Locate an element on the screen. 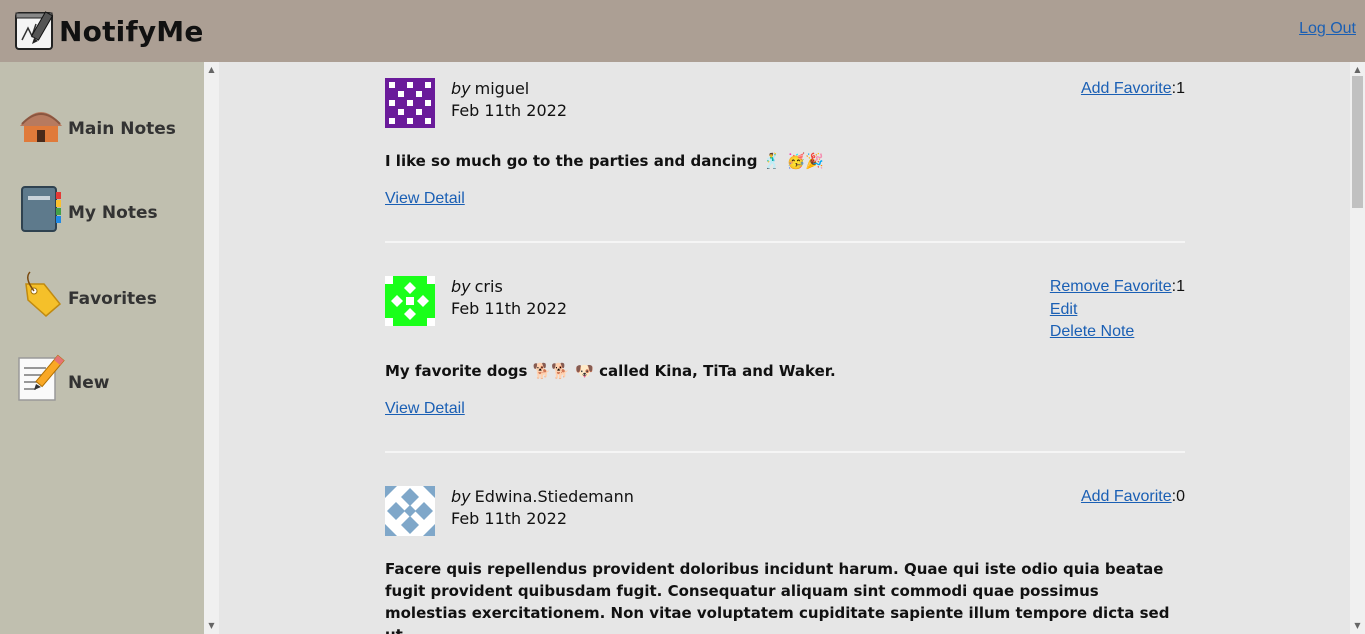  sidebar-item-new: New is located at coordinates (62, 379).